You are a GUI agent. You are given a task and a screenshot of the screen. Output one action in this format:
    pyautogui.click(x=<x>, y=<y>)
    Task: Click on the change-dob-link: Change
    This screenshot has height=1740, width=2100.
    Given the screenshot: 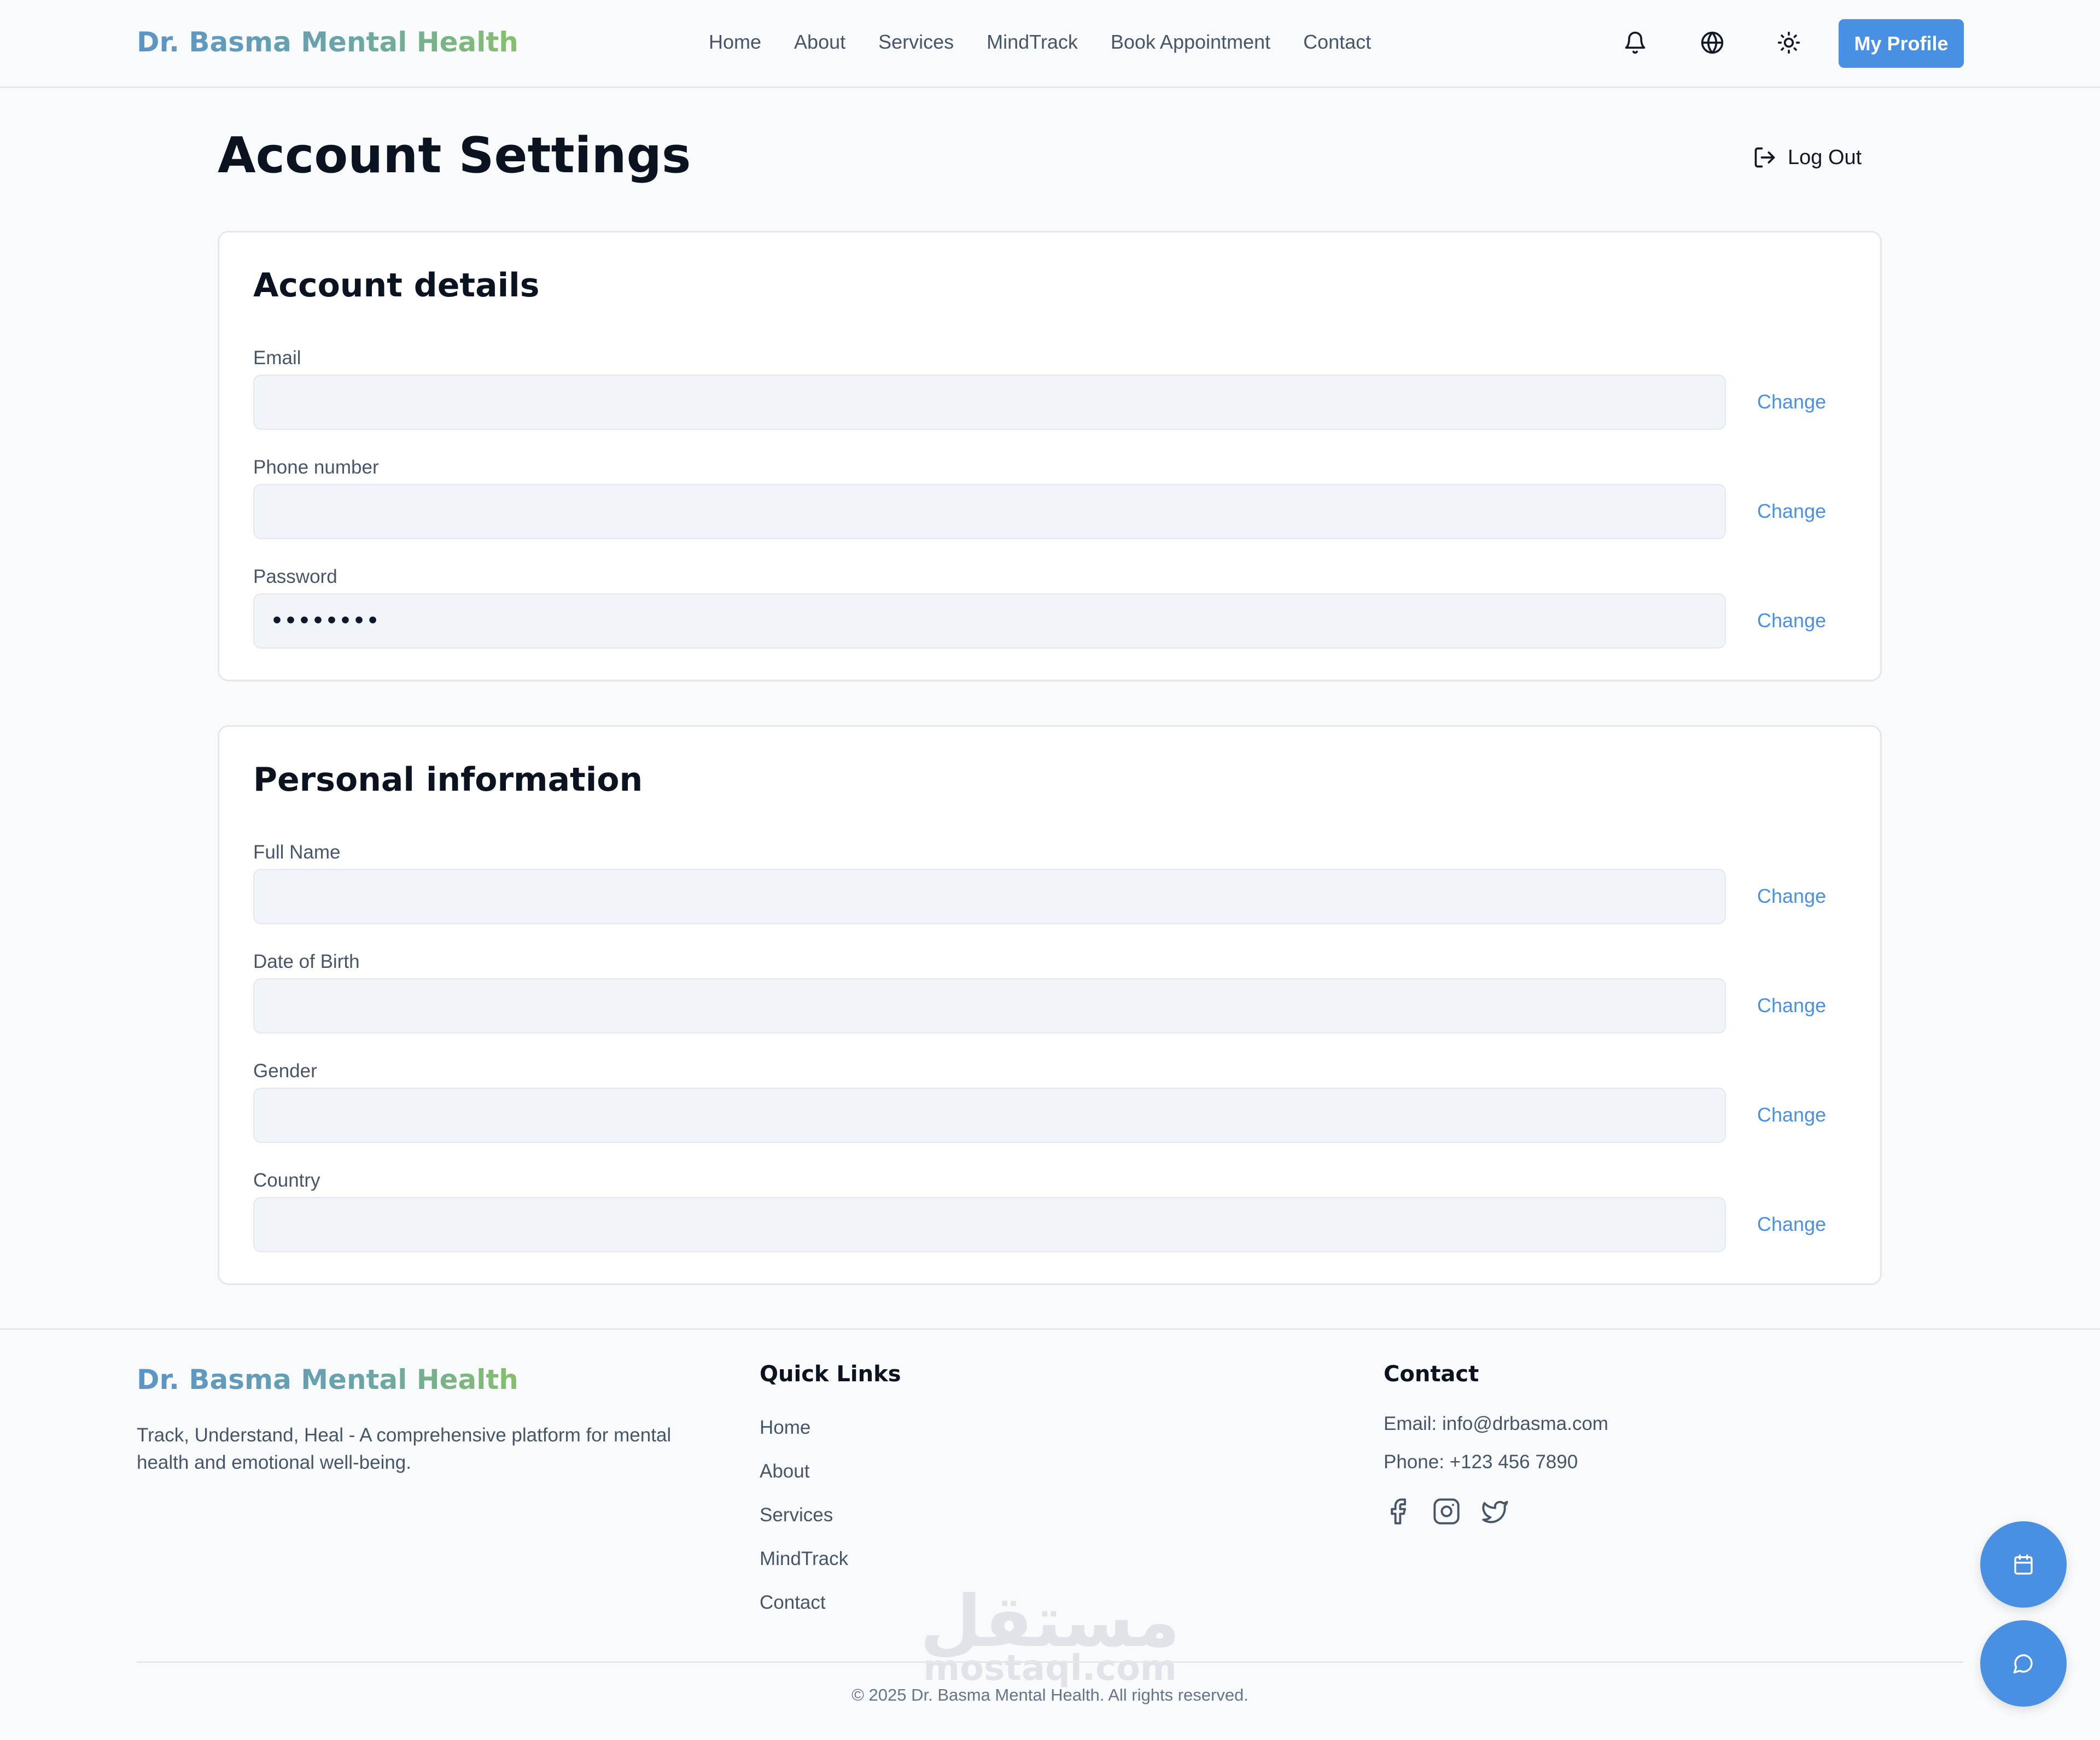 What is the action you would take?
    pyautogui.click(x=1791, y=1005)
    